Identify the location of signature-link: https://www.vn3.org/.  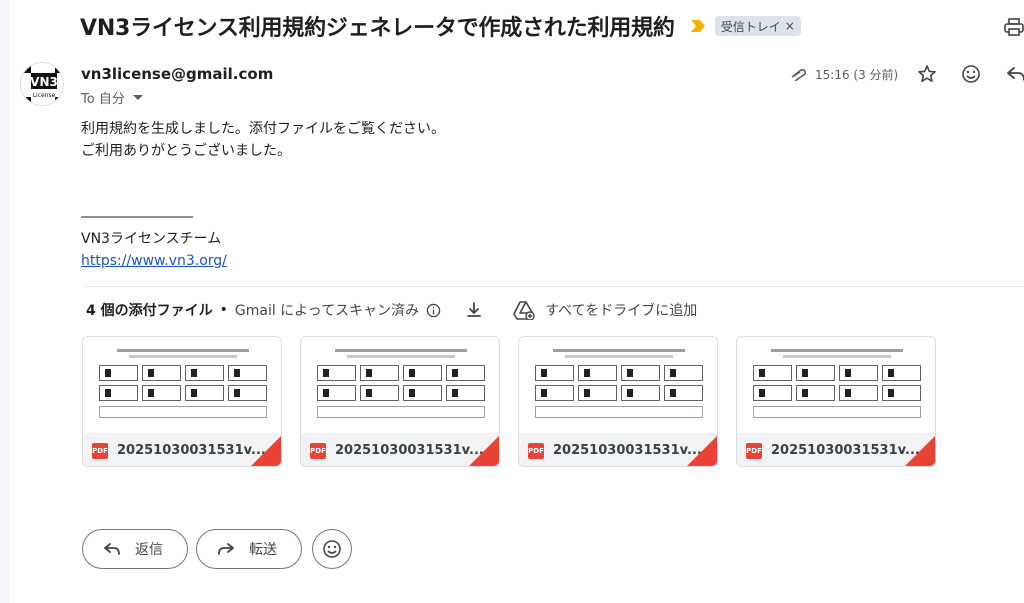
(154, 261).